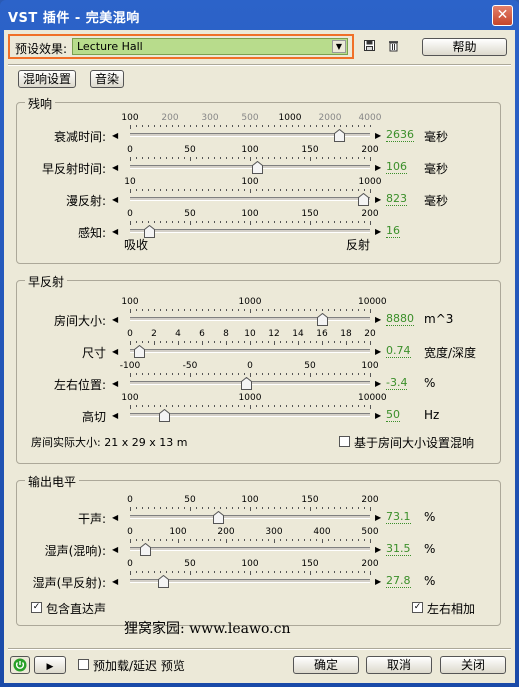  I want to click on dimension-thumb, so click(139, 351).